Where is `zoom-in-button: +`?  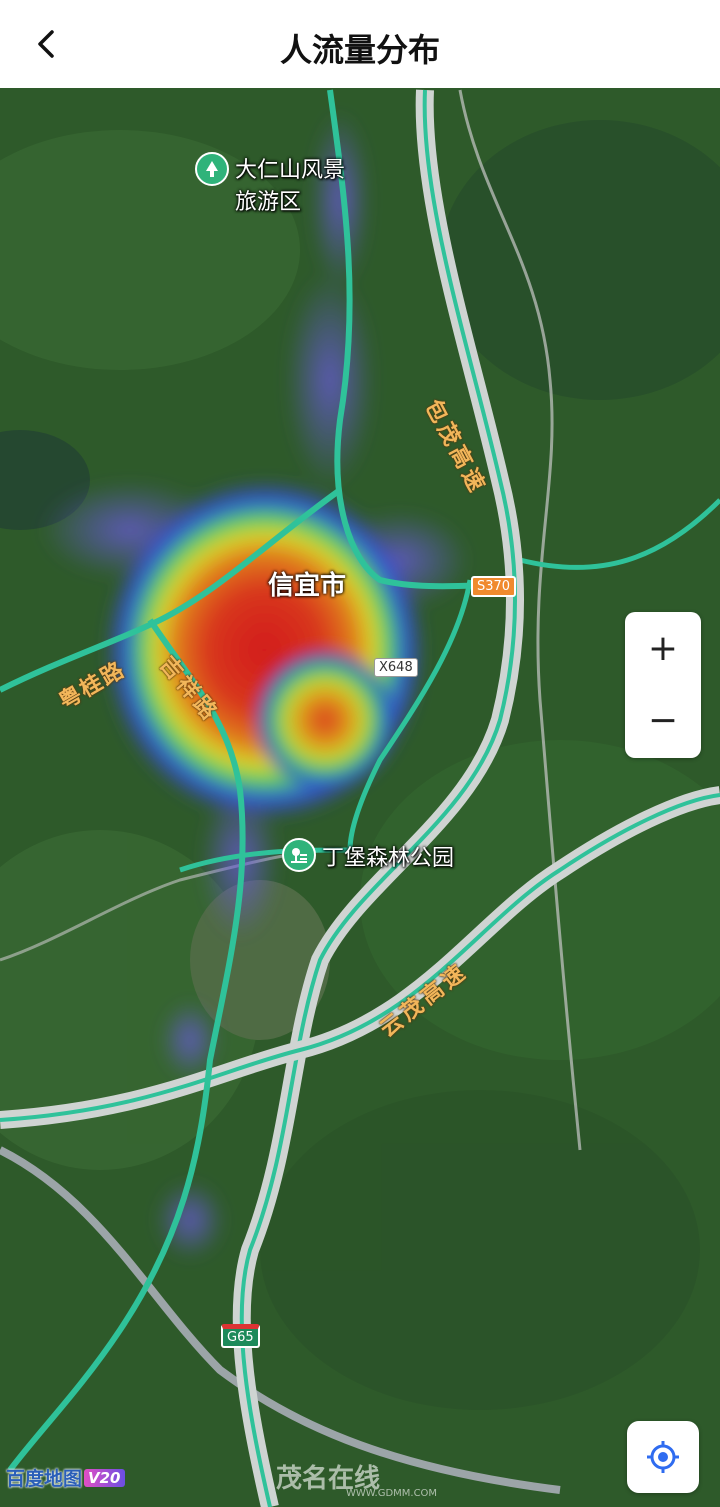
zoom-in-button: + is located at coordinates (663, 648).